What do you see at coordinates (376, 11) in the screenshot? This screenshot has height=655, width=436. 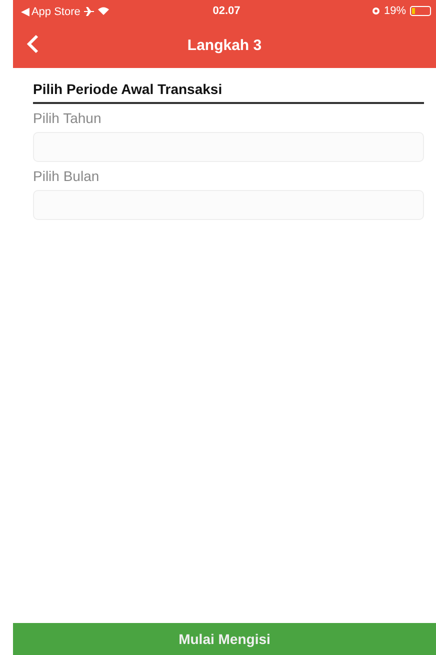 I see `lock-rotation-icon` at bounding box center [376, 11].